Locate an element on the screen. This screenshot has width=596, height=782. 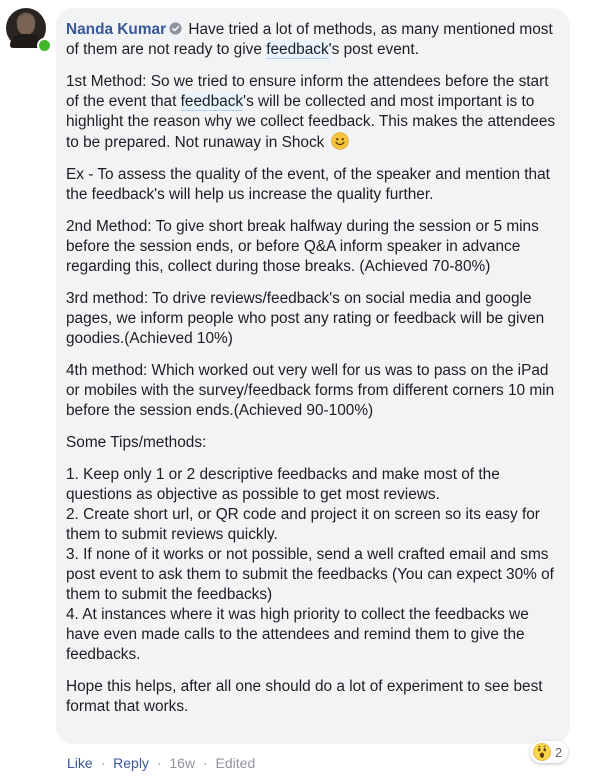
intro-text-end: 's post event. is located at coordinates (373, 49).